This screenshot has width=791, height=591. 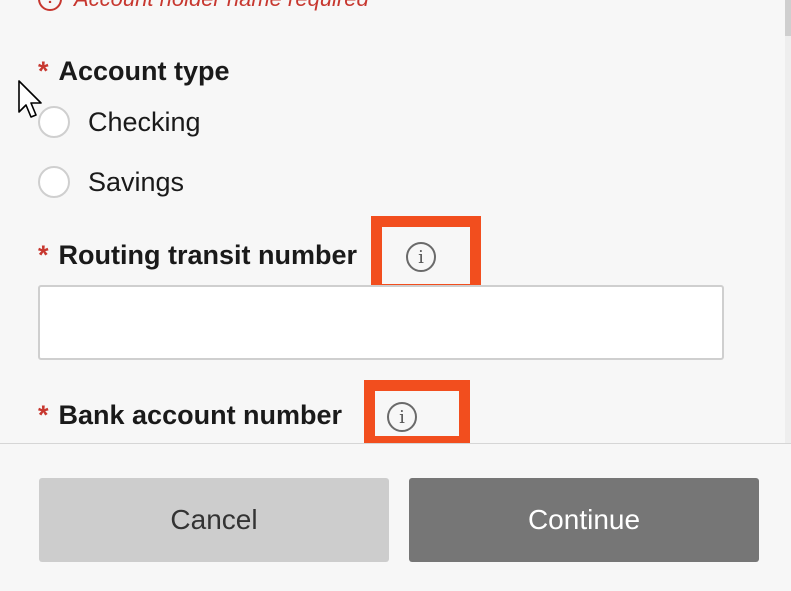 I want to click on routing-number-label: * Routing transit number, so click(x=197, y=255).